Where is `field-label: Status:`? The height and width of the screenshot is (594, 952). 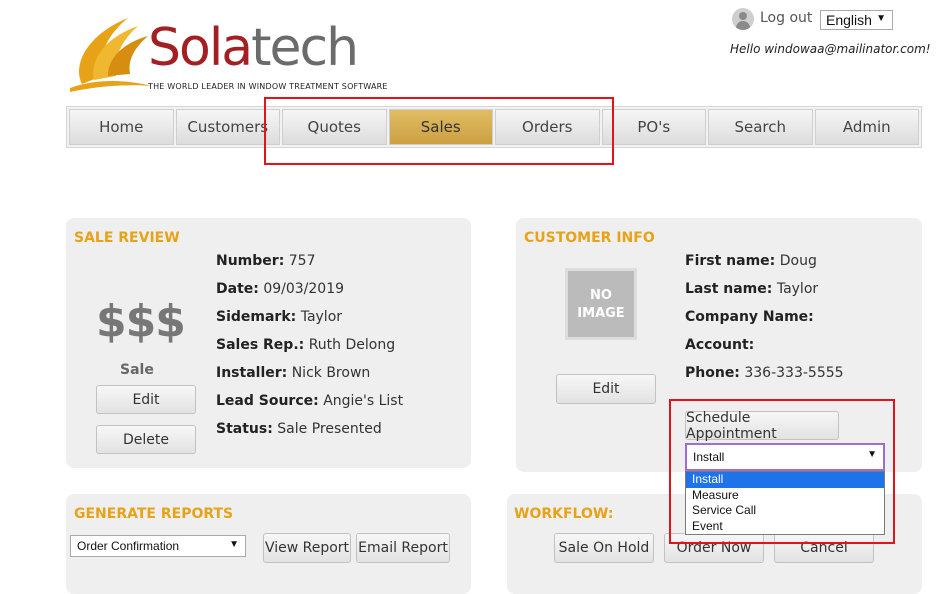
field-label: Status: is located at coordinates (244, 429).